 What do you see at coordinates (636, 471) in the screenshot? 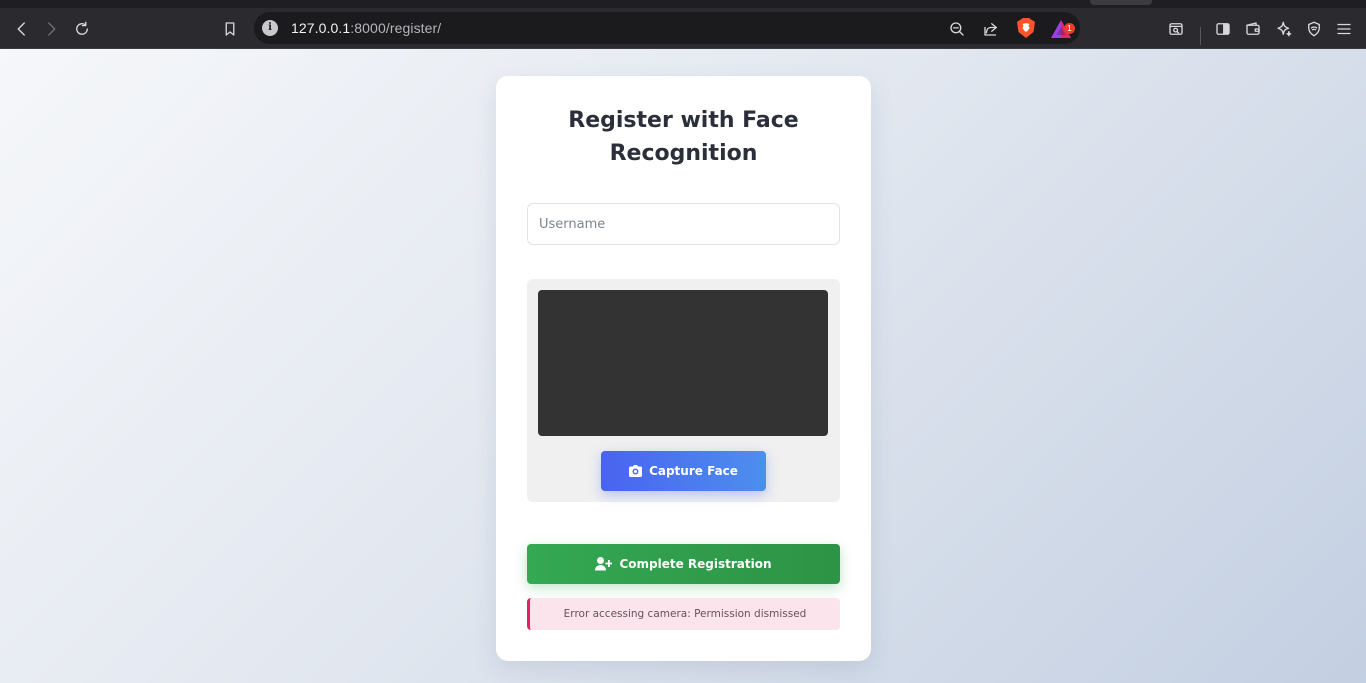
I see `camera-icon` at bounding box center [636, 471].